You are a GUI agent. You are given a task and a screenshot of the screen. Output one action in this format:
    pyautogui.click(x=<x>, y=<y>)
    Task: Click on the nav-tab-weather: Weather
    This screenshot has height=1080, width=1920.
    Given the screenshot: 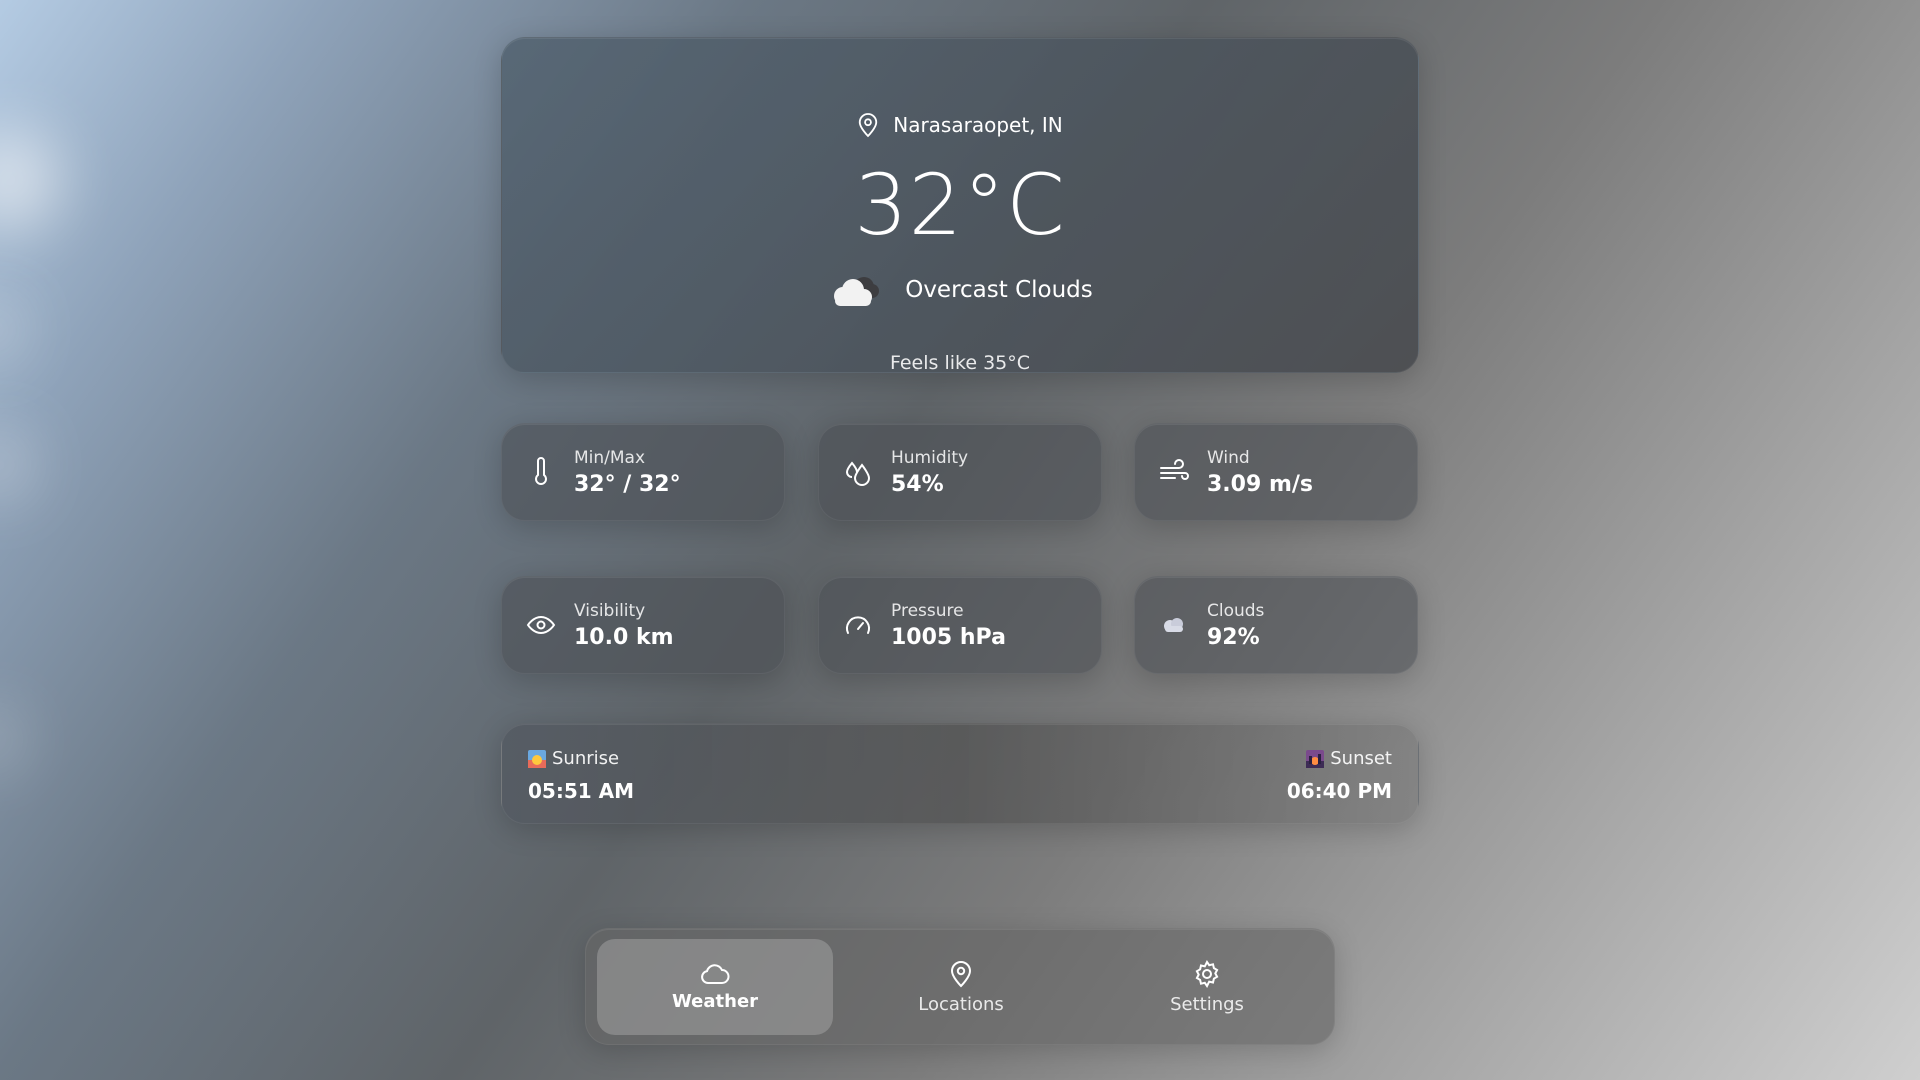 What is the action you would take?
    pyautogui.click(x=715, y=987)
    